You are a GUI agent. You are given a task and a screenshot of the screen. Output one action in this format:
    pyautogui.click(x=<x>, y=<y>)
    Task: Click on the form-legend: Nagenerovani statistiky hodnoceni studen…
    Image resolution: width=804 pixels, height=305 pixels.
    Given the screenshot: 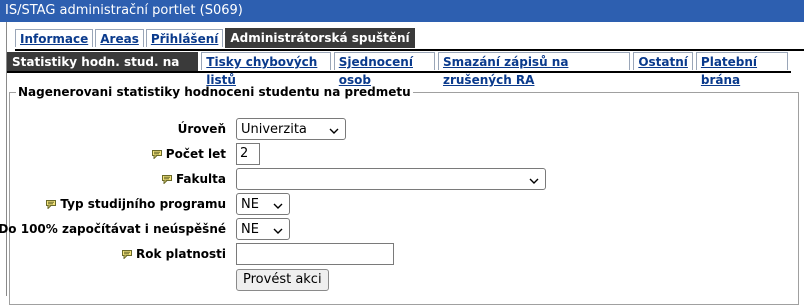 What is the action you would take?
    pyautogui.click(x=214, y=92)
    